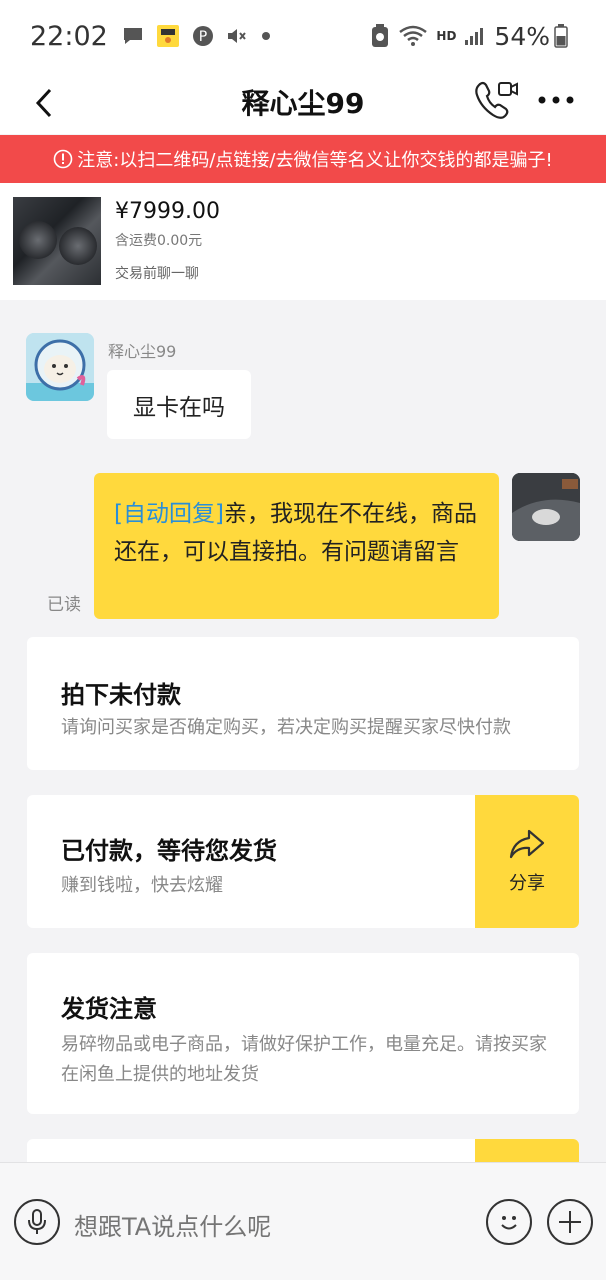 This screenshot has width=606, height=1280. What do you see at coordinates (475, 36) in the screenshot?
I see `signal-icon` at bounding box center [475, 36].